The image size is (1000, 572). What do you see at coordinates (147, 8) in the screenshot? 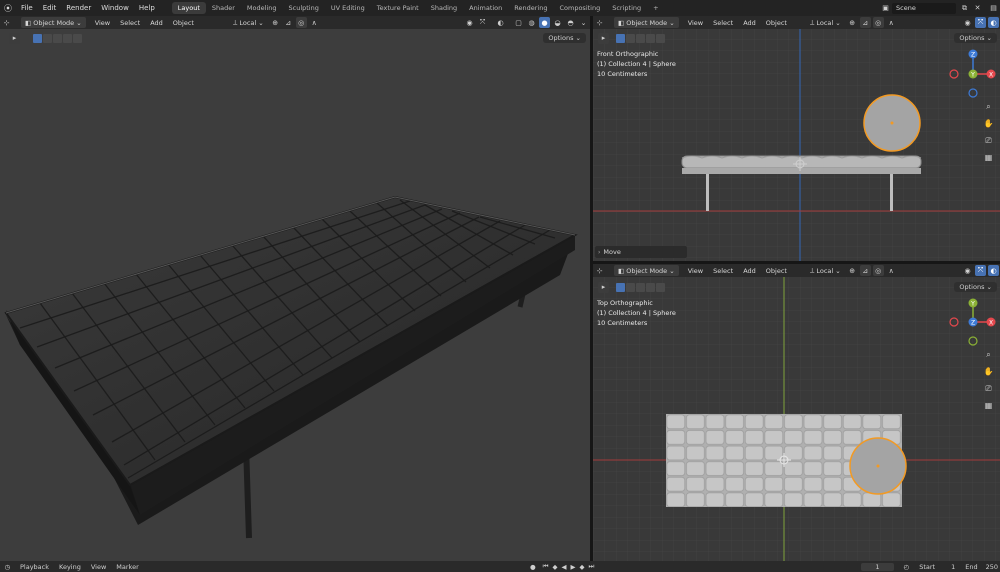
I see `menu-help: Help` at bounding box center [147, 8].